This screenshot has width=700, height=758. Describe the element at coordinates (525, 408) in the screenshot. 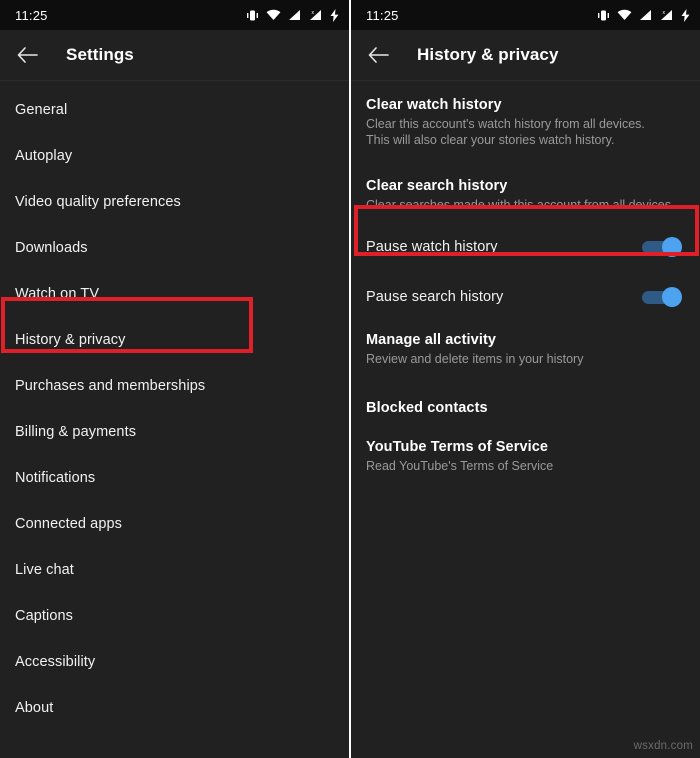

I see `list-item-blocked-contacts: Blocked contacts` at that location.